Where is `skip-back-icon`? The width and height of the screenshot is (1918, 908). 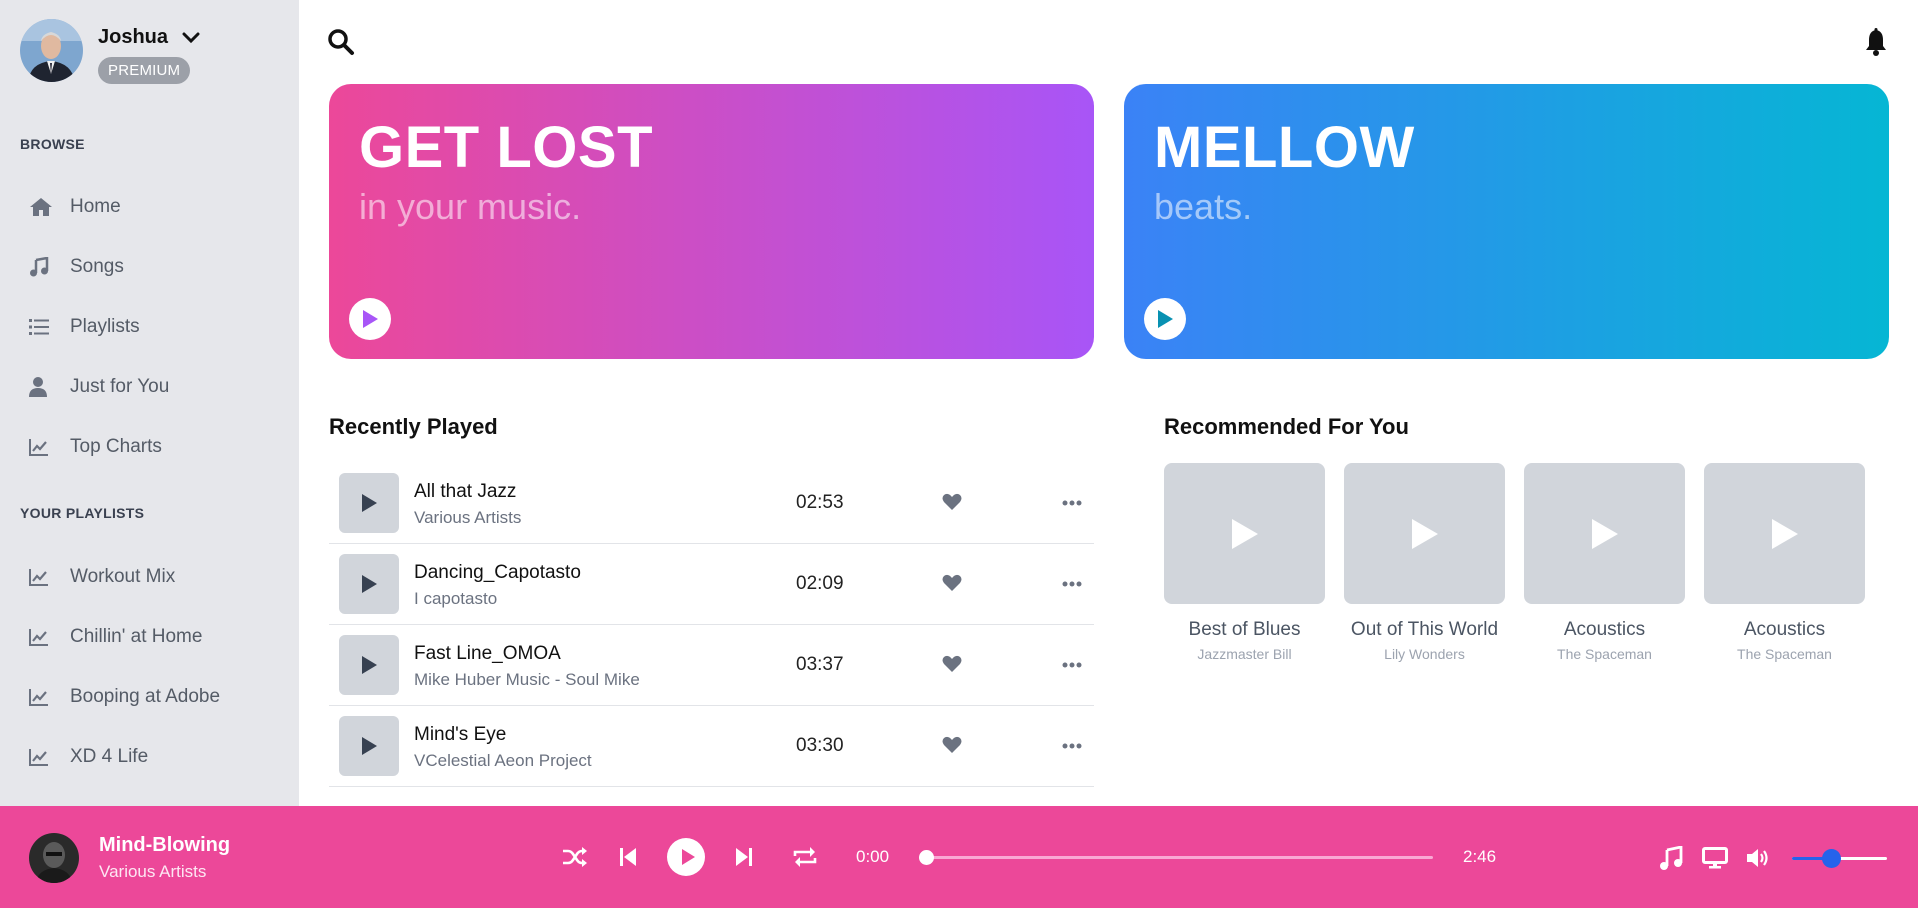
skip-back-icon is located at coordinates (628, 857).